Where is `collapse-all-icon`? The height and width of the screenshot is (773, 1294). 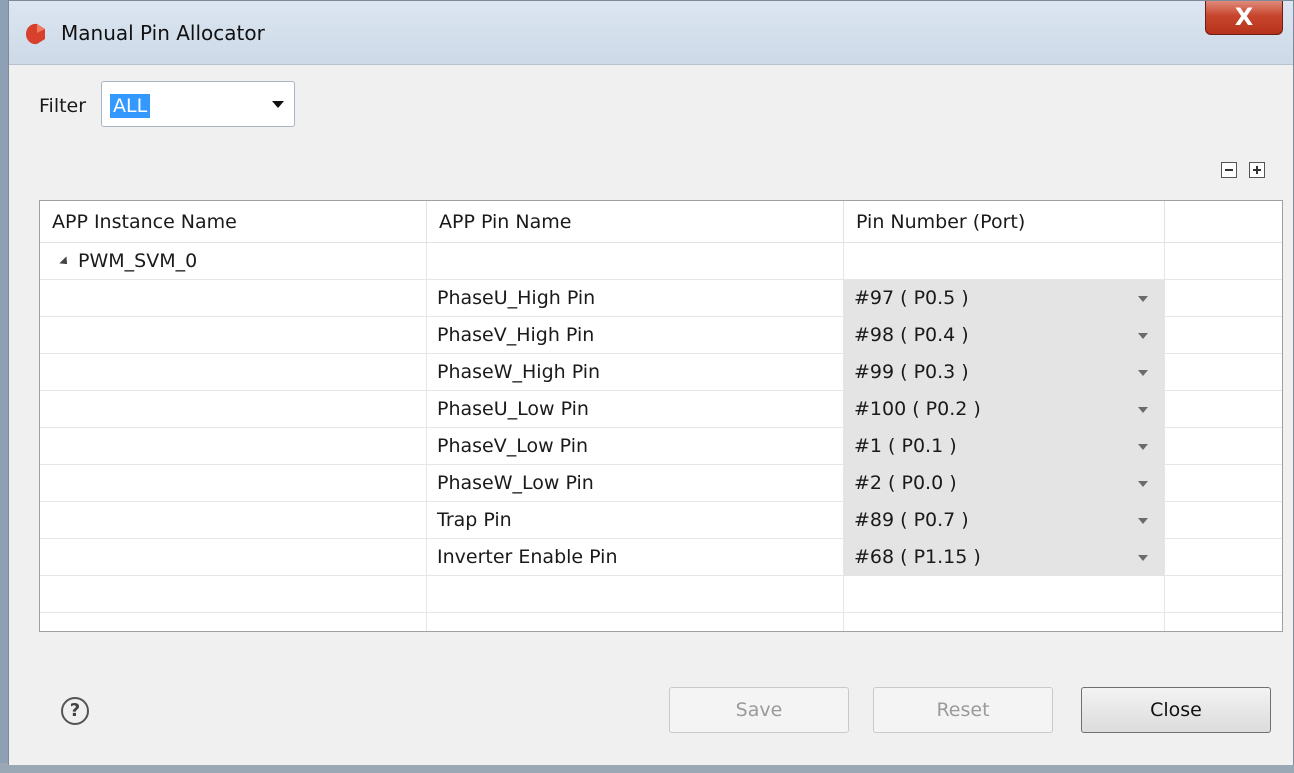 collapse-all-icon is located at coordinates (1229, 170).